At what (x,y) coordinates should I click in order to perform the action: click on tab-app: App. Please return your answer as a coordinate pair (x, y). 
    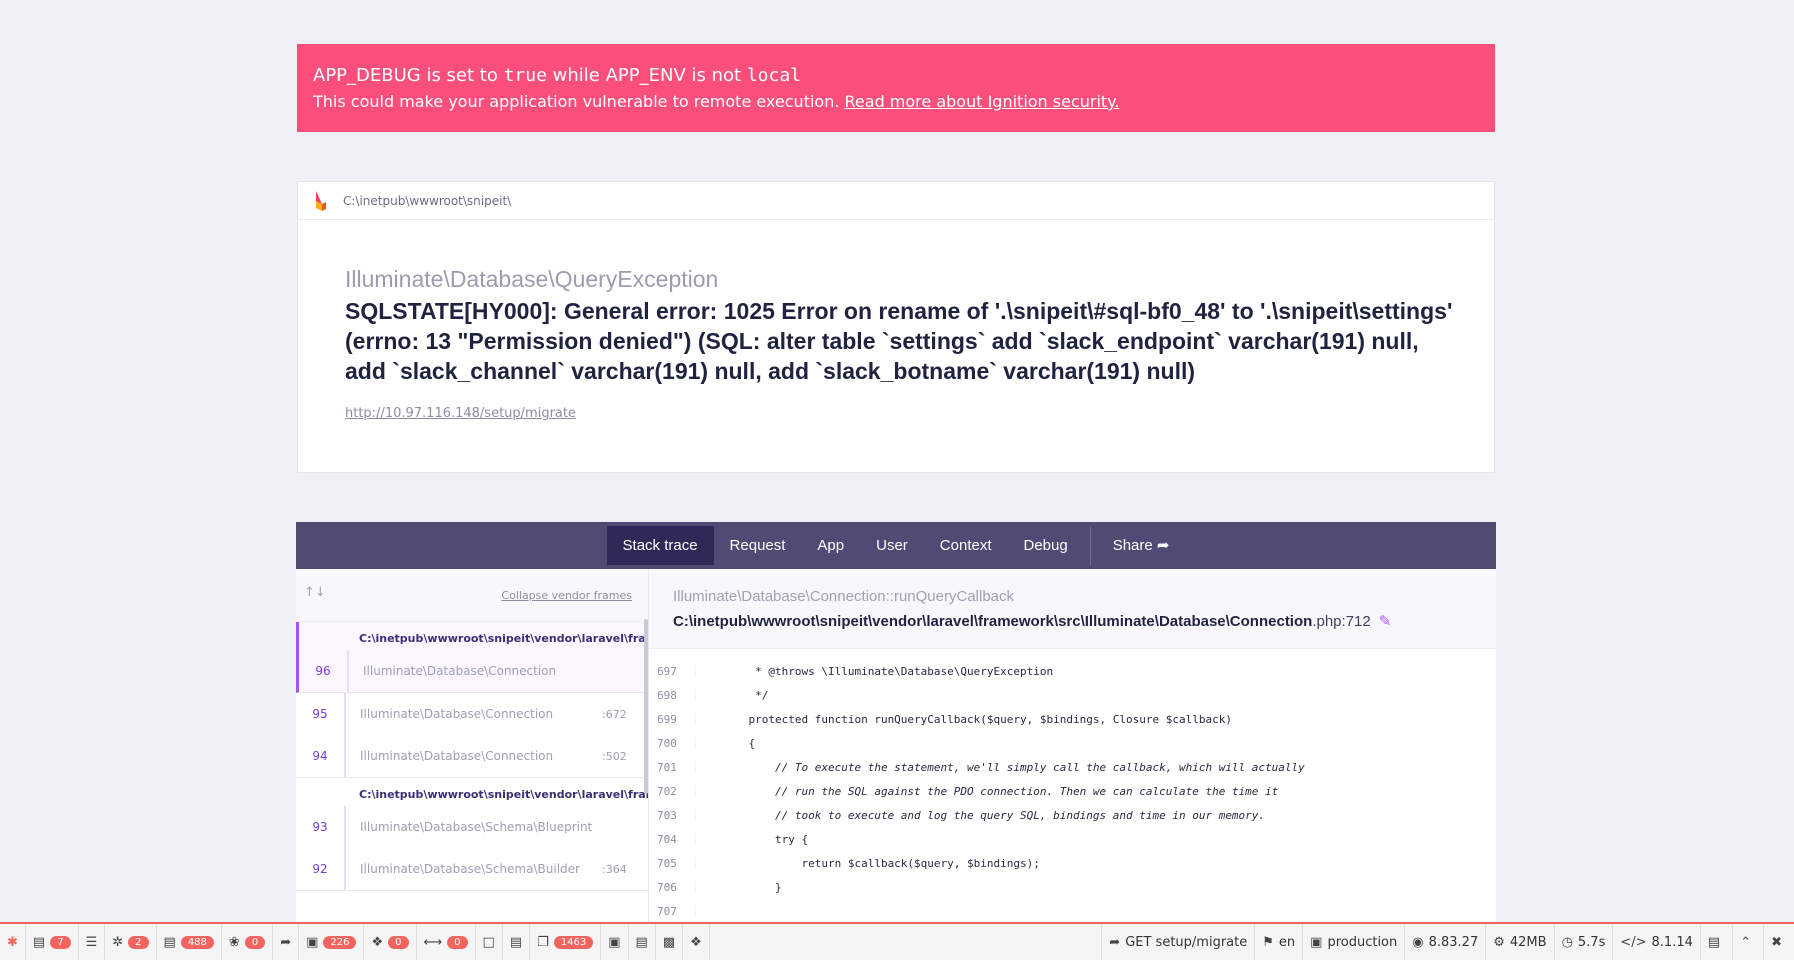
    Looking at the image, I should click on (830, 545).